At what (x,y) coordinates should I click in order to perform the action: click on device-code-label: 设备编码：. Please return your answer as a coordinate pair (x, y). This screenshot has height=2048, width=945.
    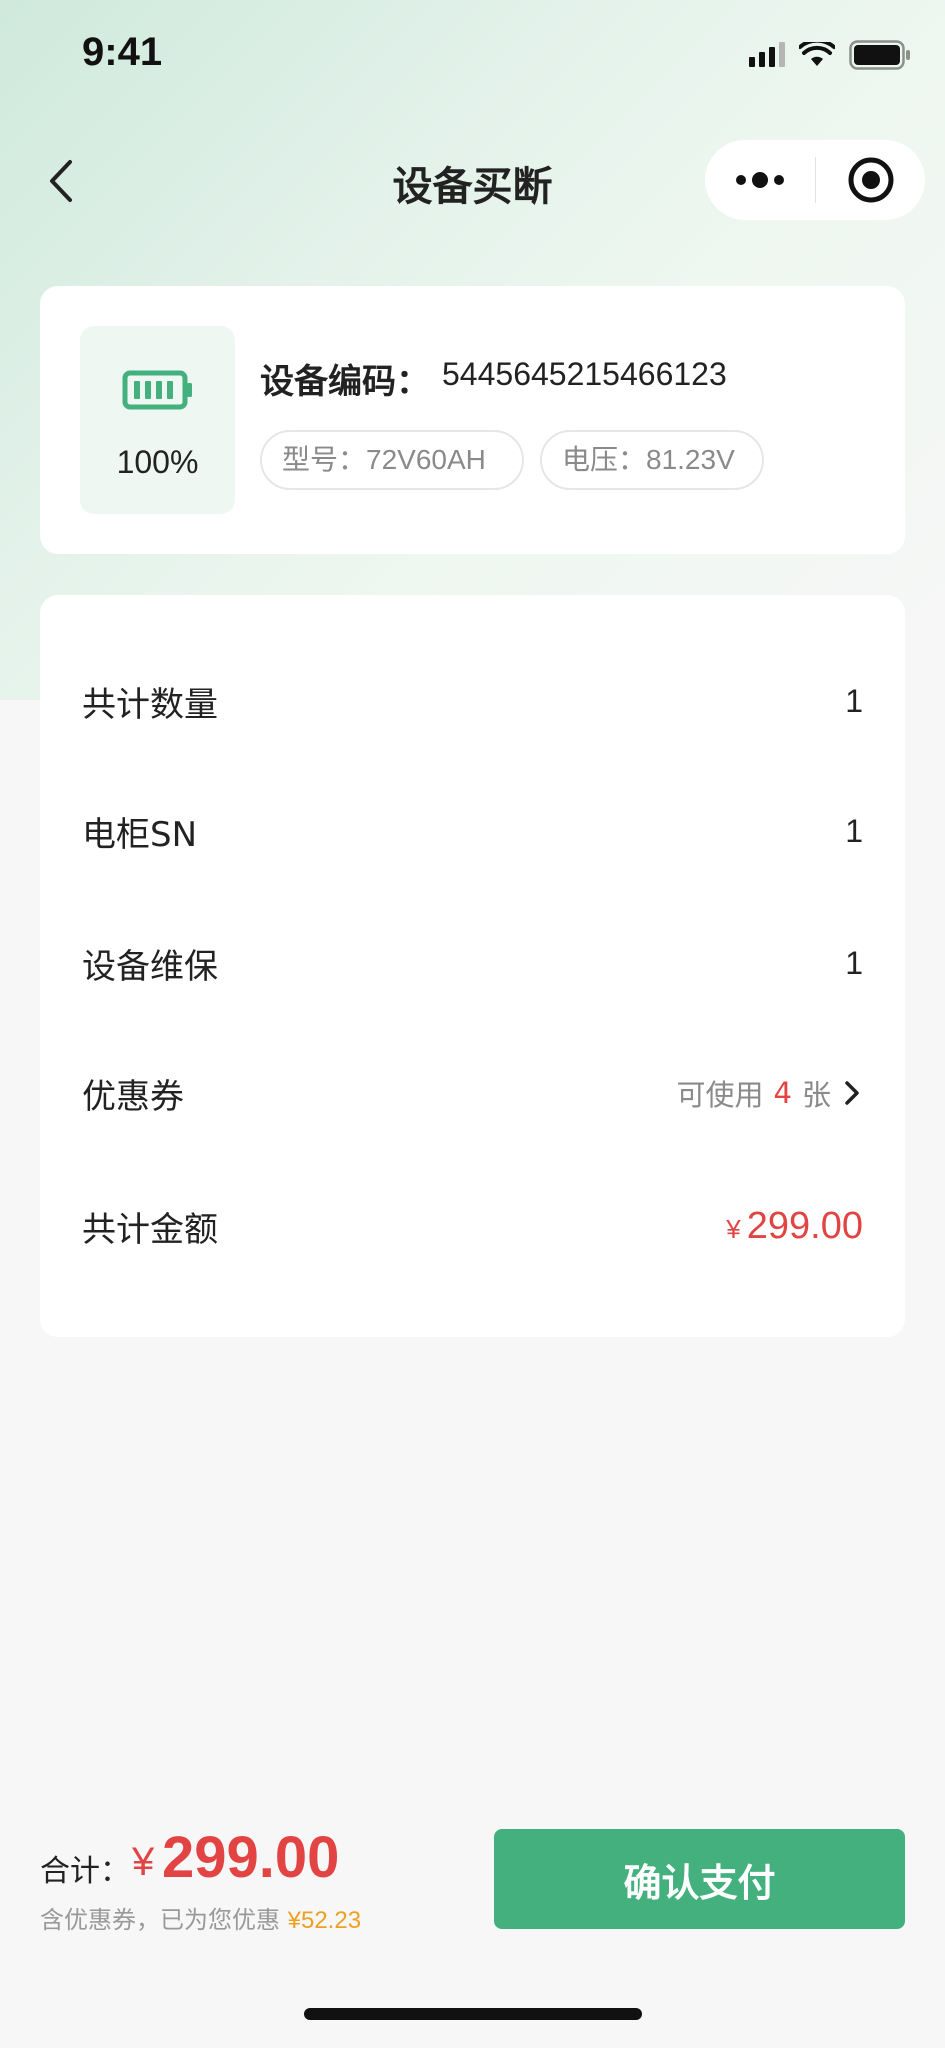
    Looking at the image, I should click on (345, 382).